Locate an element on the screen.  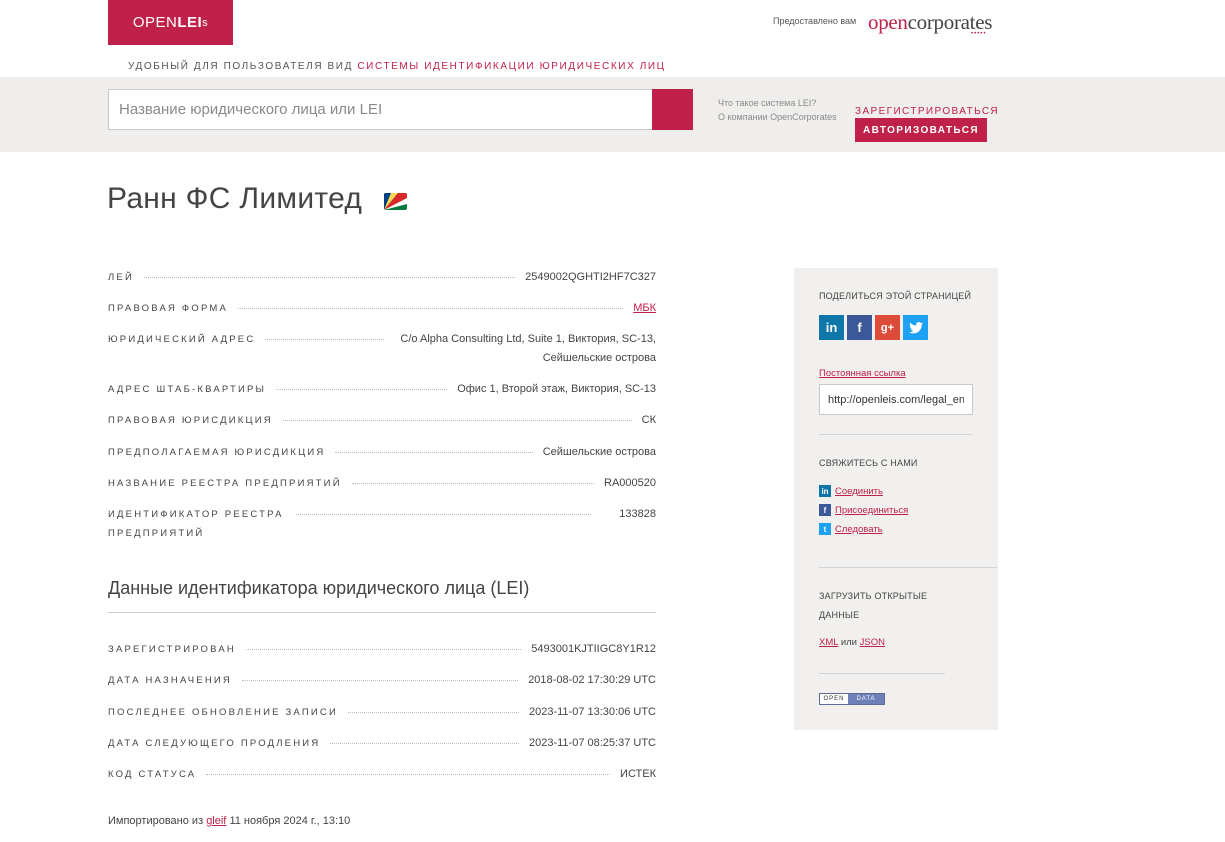
detail-value: ИСТЕК is located at coordinates (638, 774).